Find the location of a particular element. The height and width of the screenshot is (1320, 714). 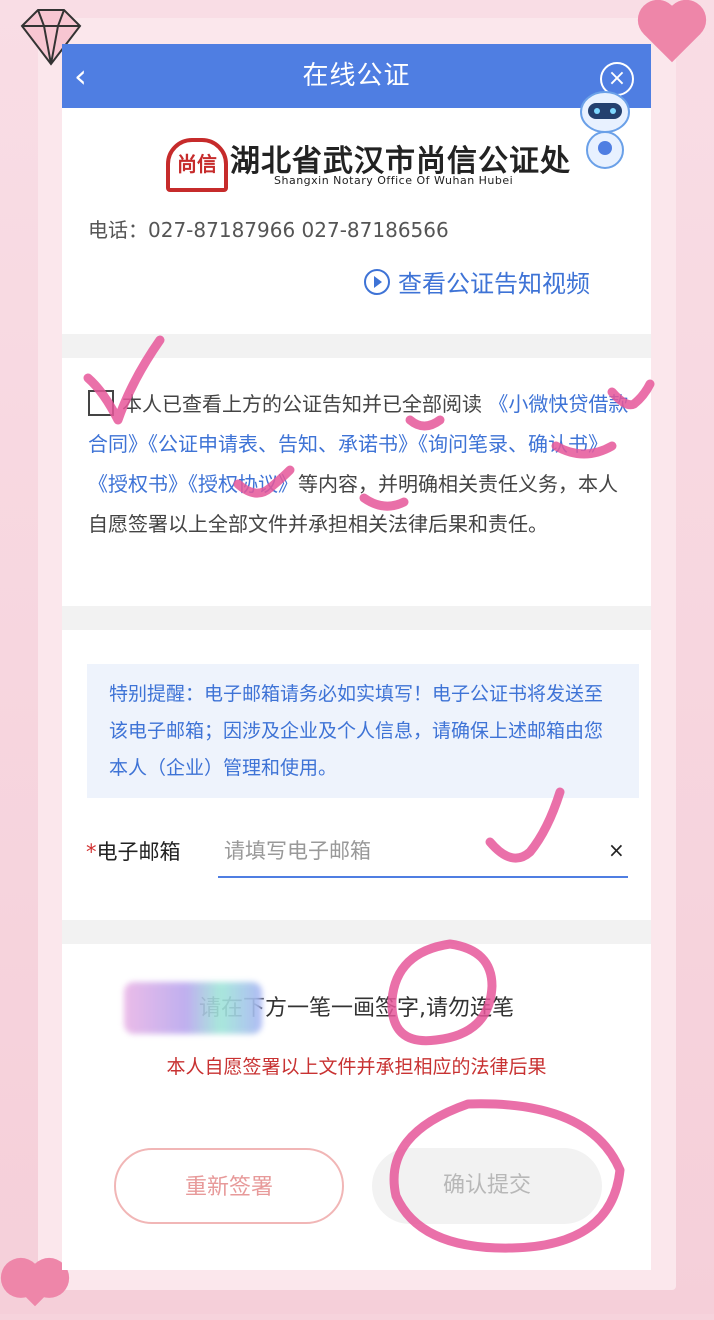

notice-video-link: 查看公证告知视频 is located at coordinates (477, 281).